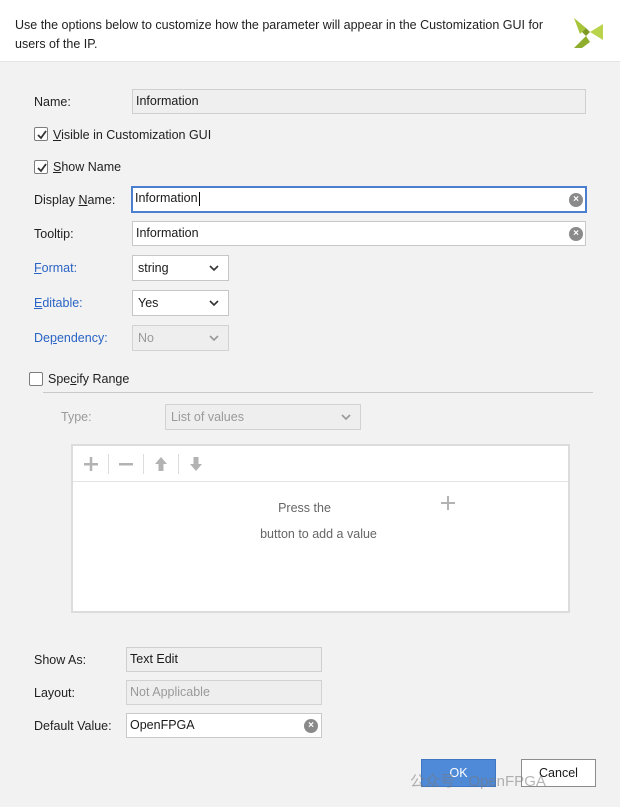 This screenshot has width=620, height=807. I want to click on editable-label: Editable:, so click(58, 303).